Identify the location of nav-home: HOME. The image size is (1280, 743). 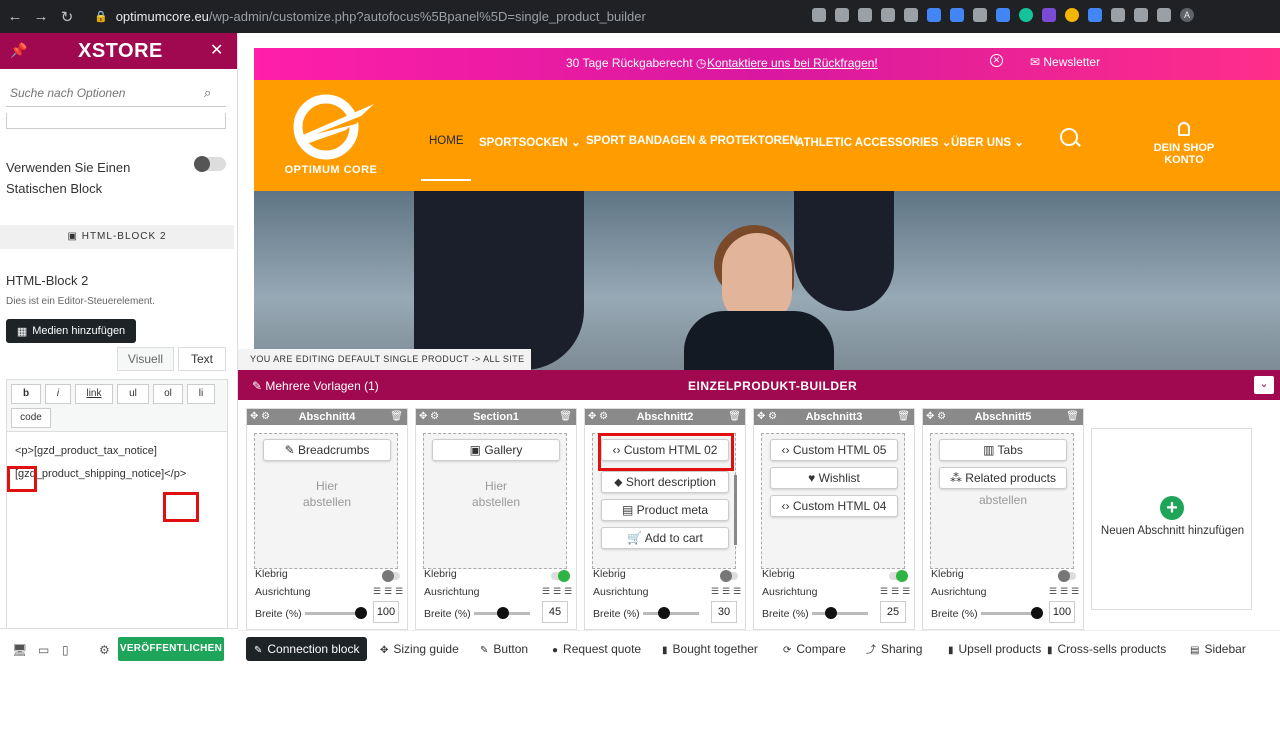
(446, 141).